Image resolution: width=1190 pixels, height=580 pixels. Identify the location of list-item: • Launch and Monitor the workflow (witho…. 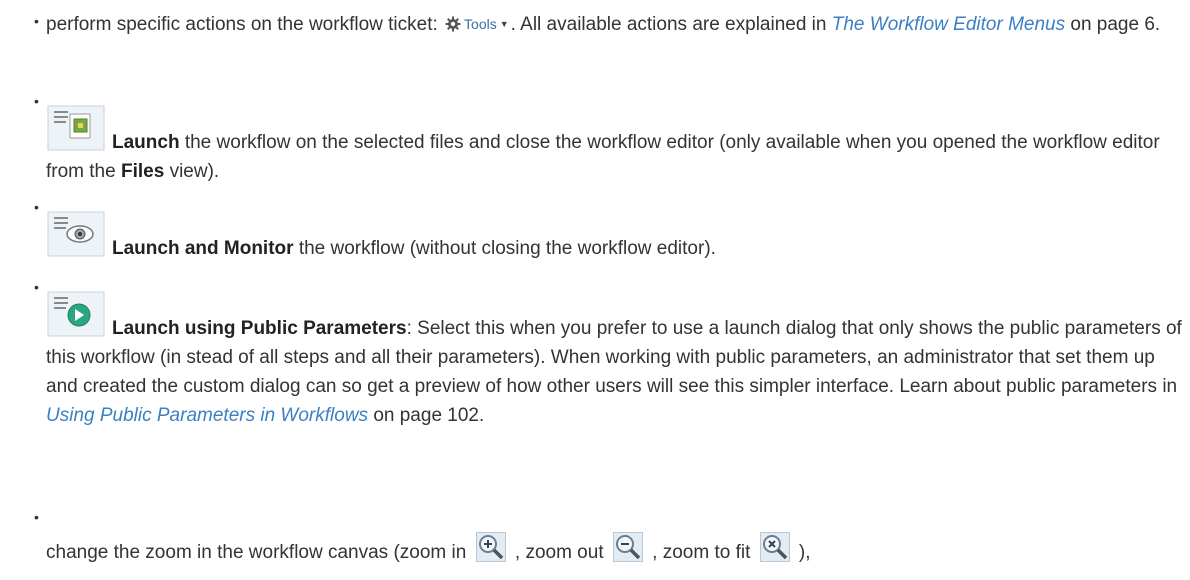
(609, 231).